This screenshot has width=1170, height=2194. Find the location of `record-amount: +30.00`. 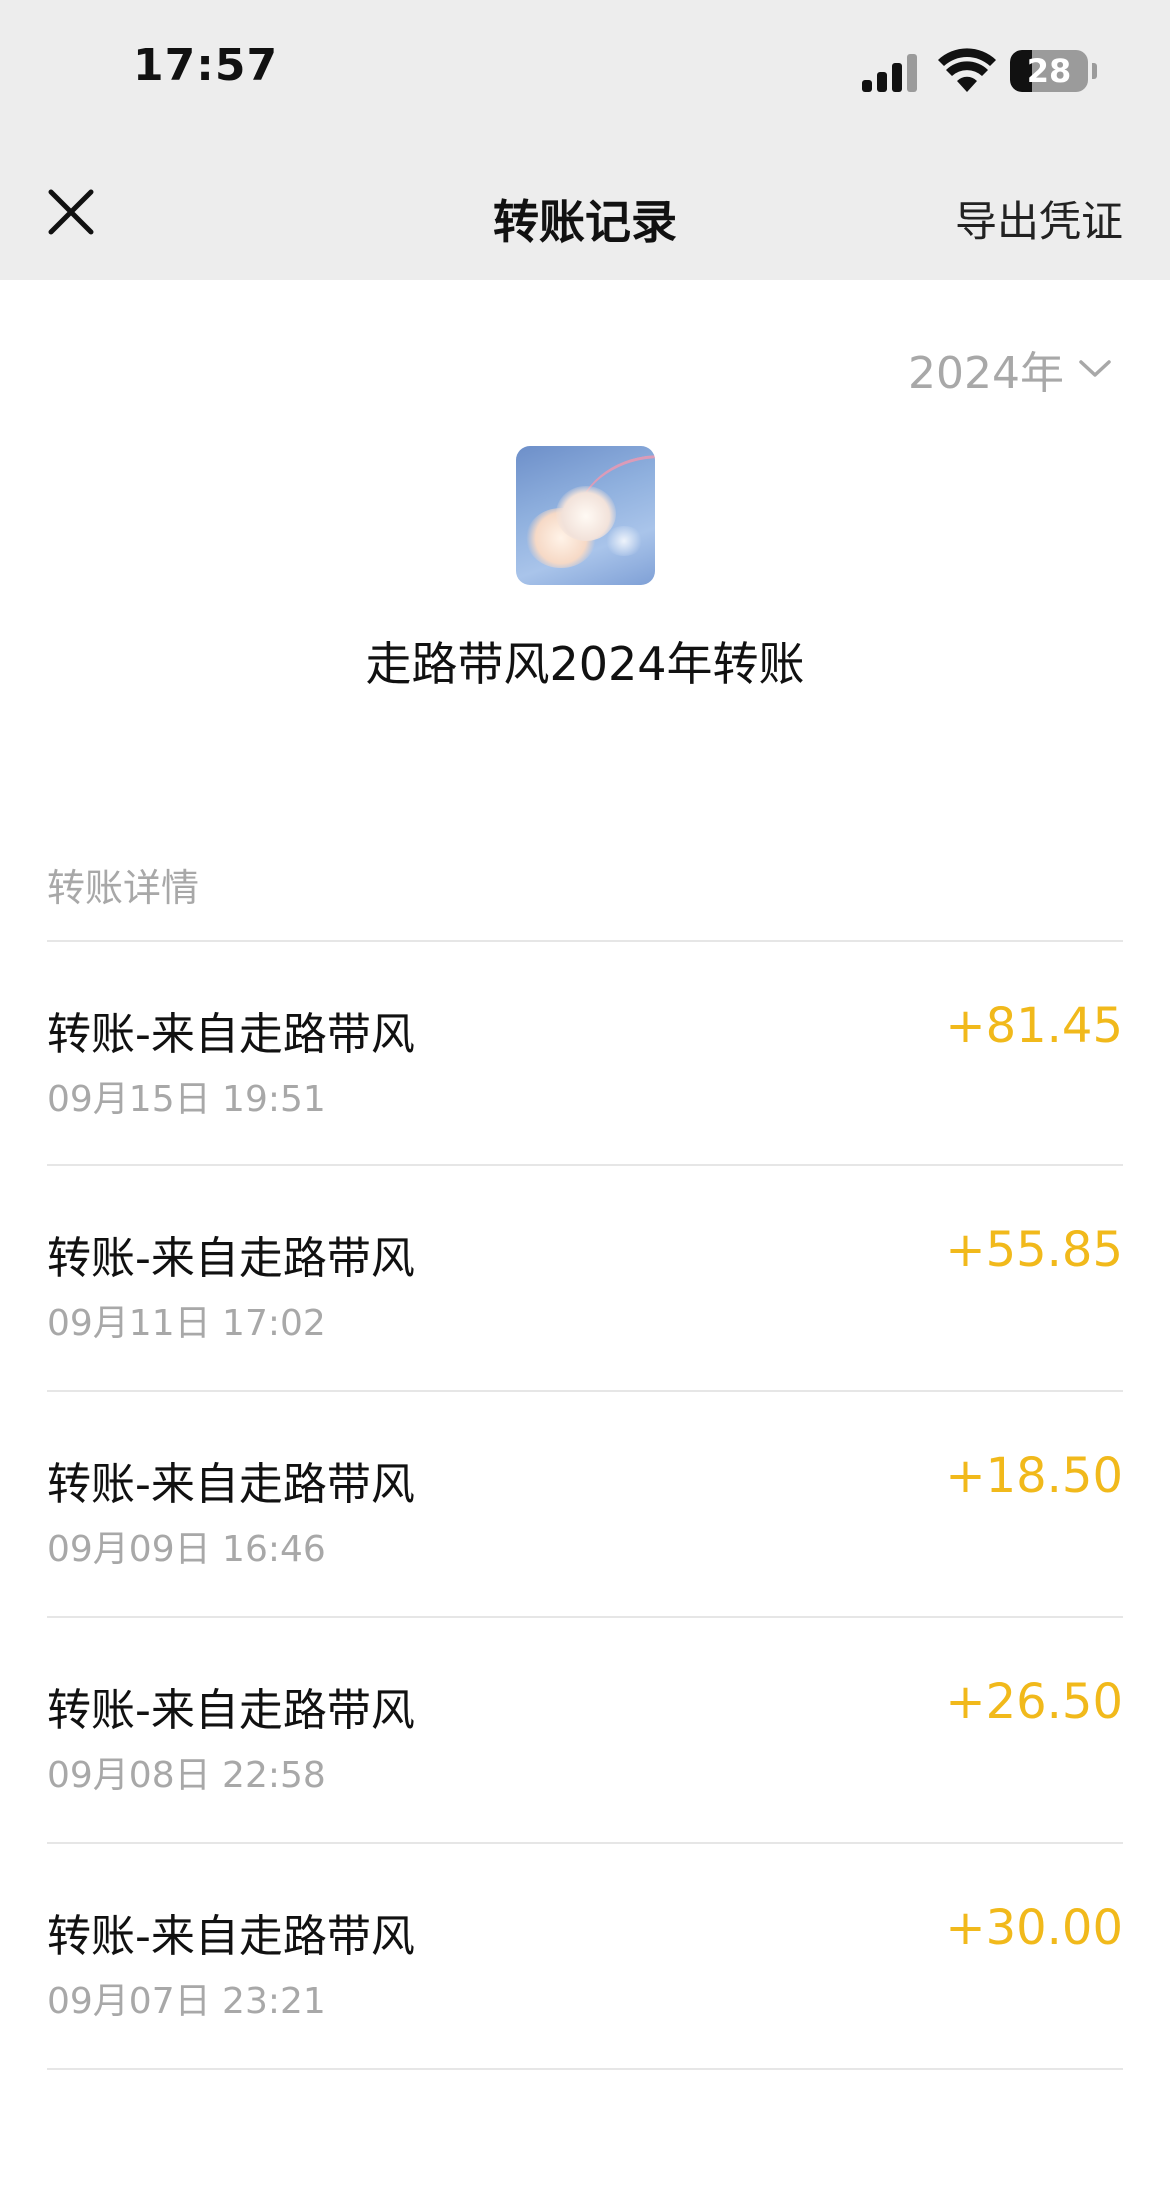

record-amount: +30.00 is located at coordinates (1034, 1928).